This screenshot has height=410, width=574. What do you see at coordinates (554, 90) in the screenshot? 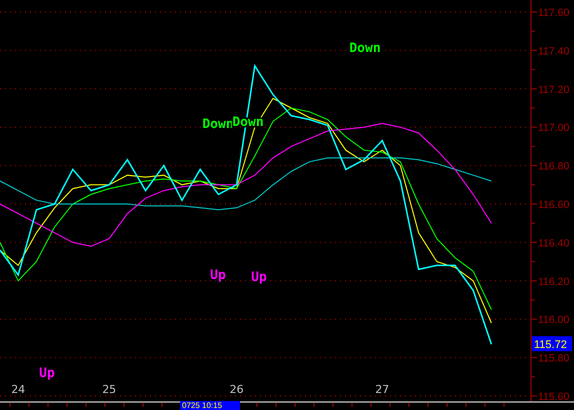
I see `price-tick-label: 117.20` at bounding box center [554, 90].